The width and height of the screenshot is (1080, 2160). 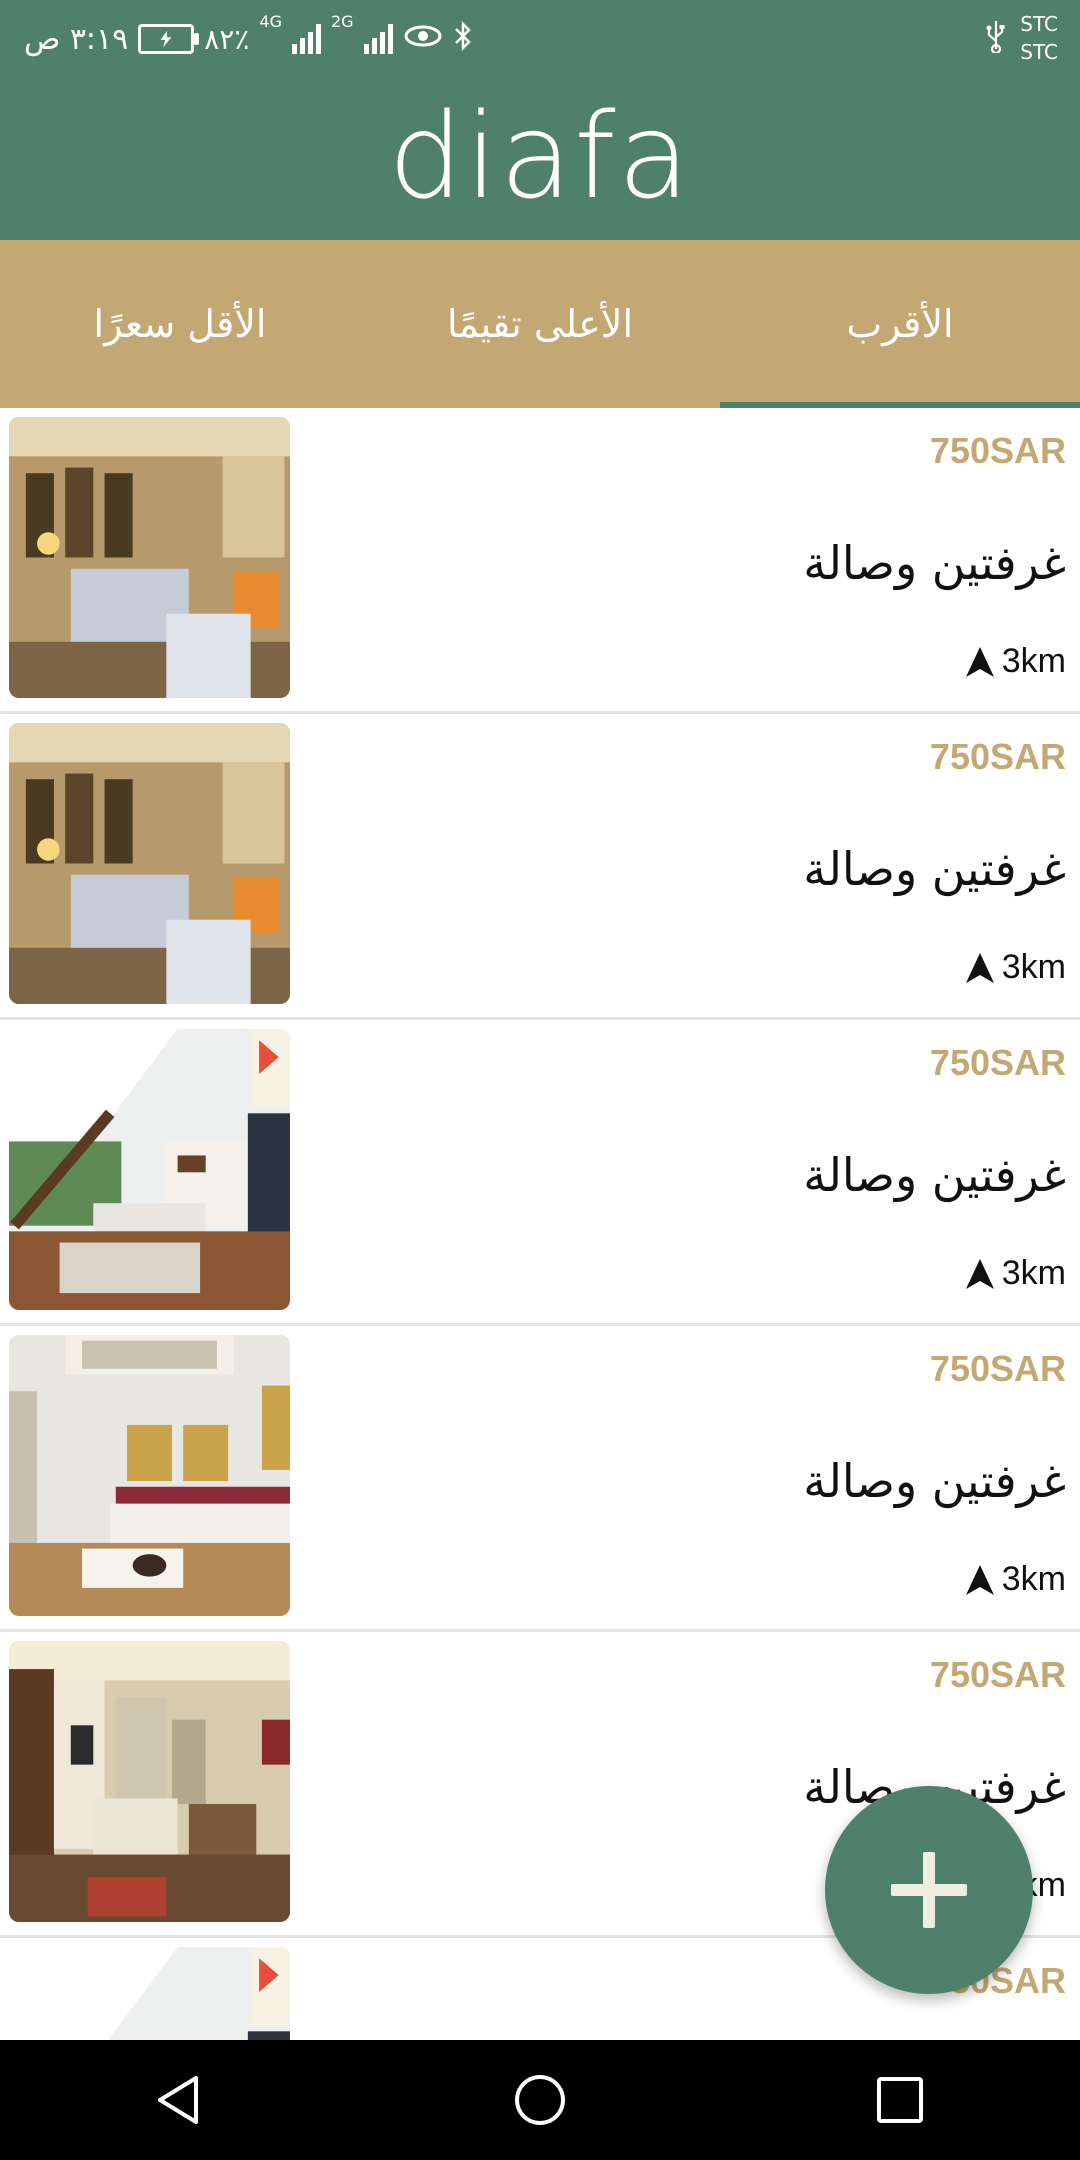 What do you see at coordinates (1039, 38) in the screenshot?
I see `carrier-names: STC STC` at bounding box center [1039, 38].